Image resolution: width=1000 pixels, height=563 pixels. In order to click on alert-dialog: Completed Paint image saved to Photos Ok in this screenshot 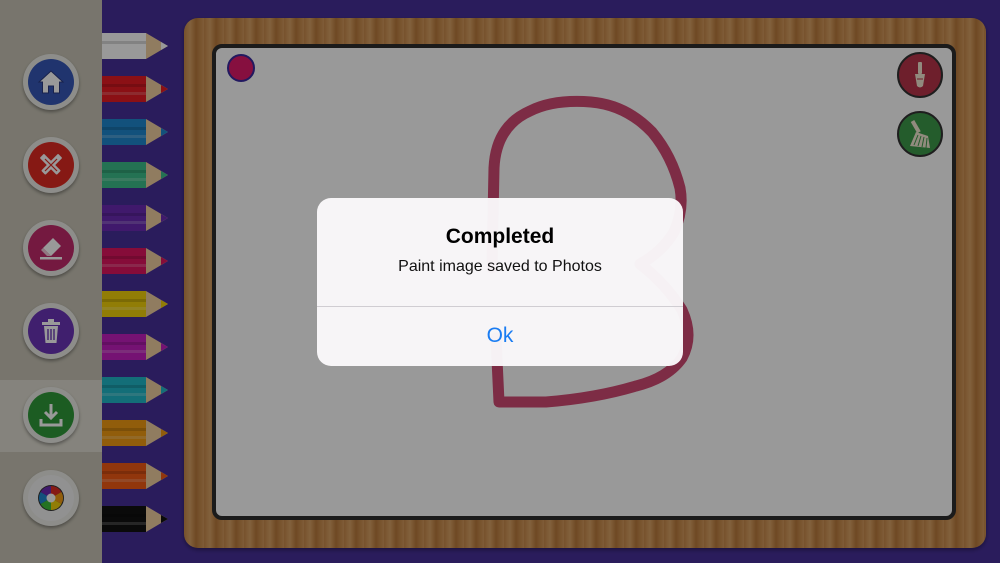, I will do `click(500, 282)`.